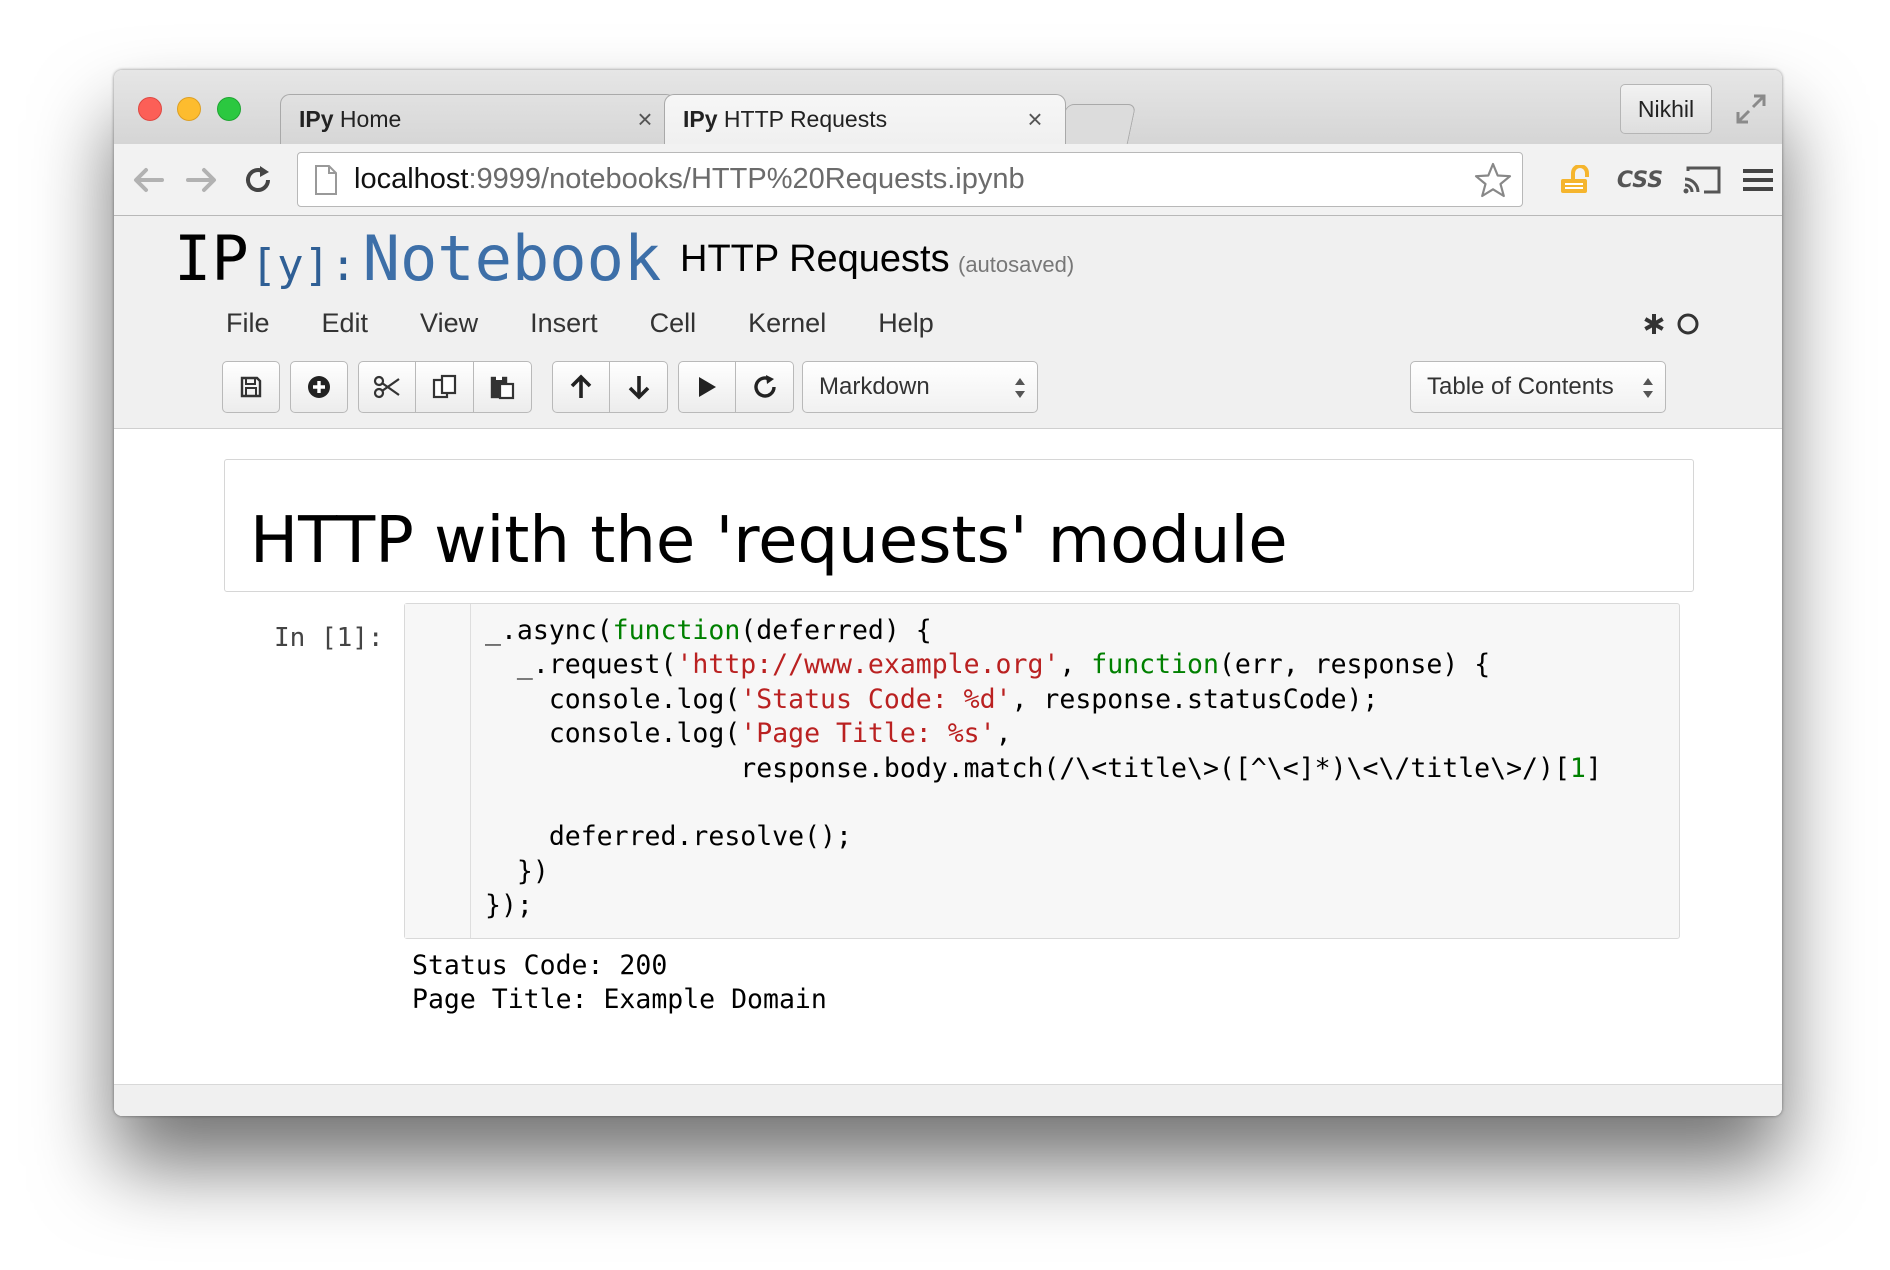  Describe the element at coordinates (387, 387) in the screenshot. I see `cut-button` at that location.